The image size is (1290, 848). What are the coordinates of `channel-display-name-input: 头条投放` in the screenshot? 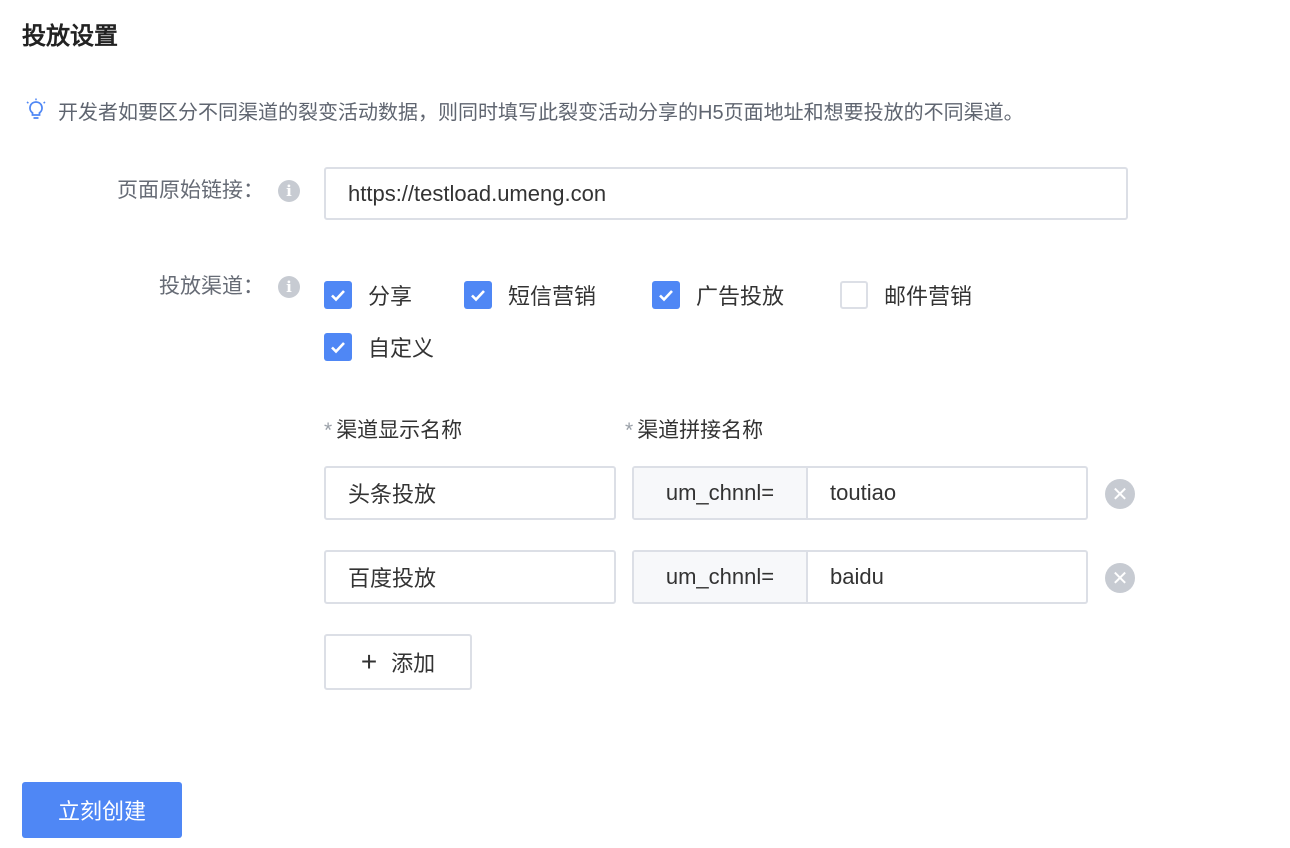 It's located at (470, 493).